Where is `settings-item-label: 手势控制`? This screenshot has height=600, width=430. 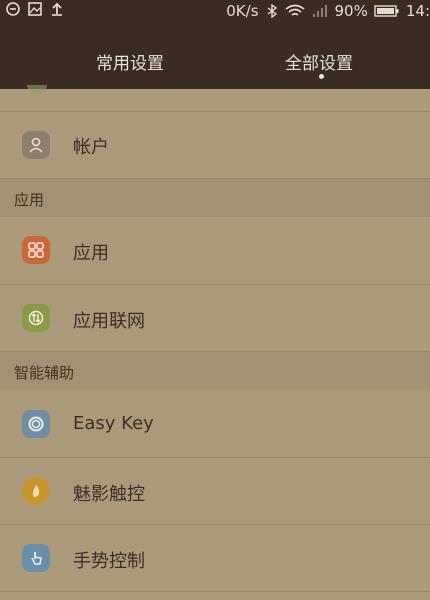
settings-item-label: 手势控制 is located at coordinates (109, 561).